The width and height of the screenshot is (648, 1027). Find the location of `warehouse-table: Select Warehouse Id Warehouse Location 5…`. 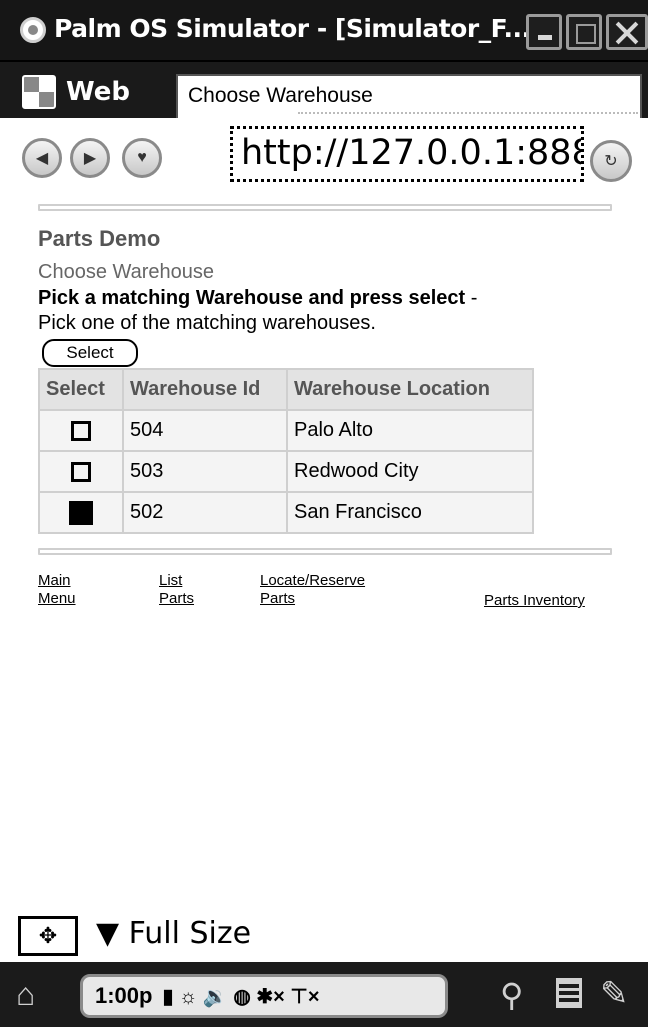

warehouse-table: Select Warehouse Id Warehouse Location 5… is located at coordinates (286, 451).